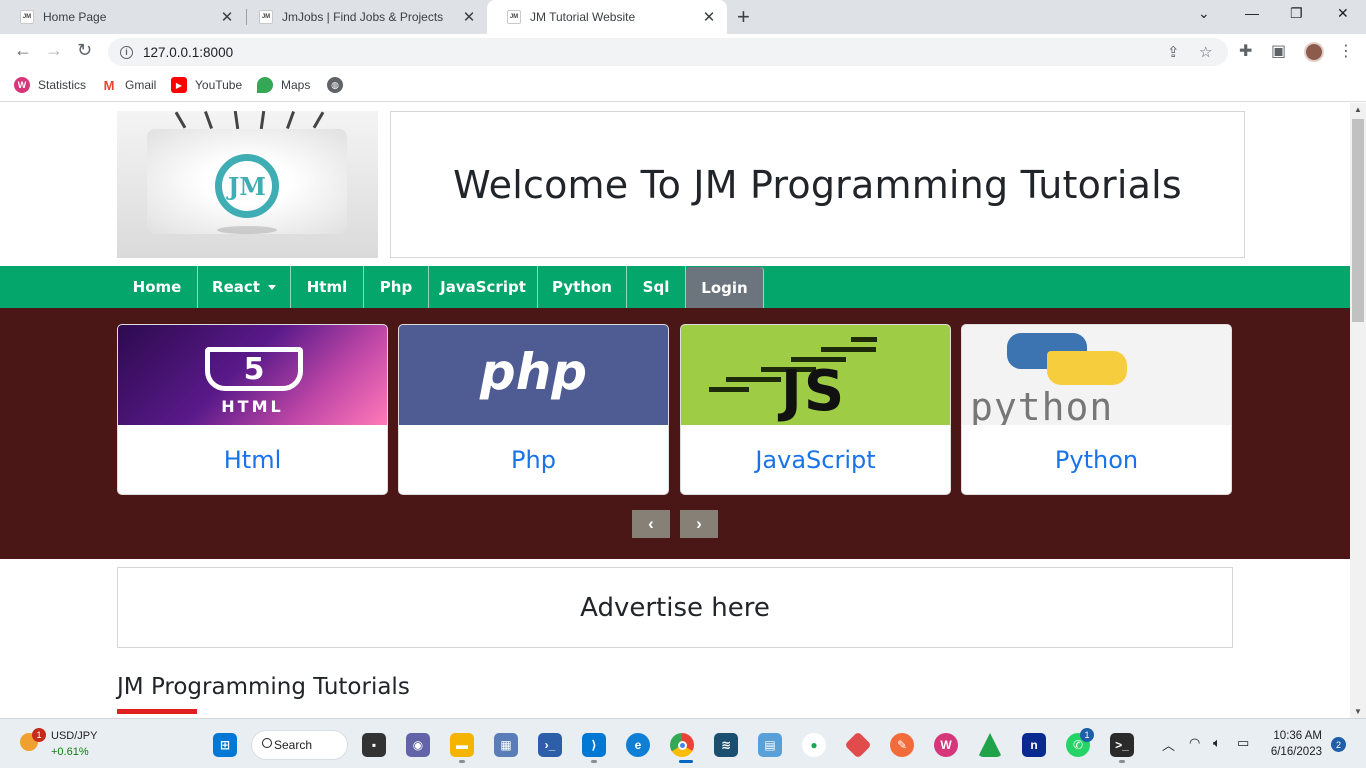 The width and height of the screenshot is (1366, 768). Describe the element at coordinates (1205, 52) in the screenshot. I see `bookmark-star-icon: ☆` at that location.